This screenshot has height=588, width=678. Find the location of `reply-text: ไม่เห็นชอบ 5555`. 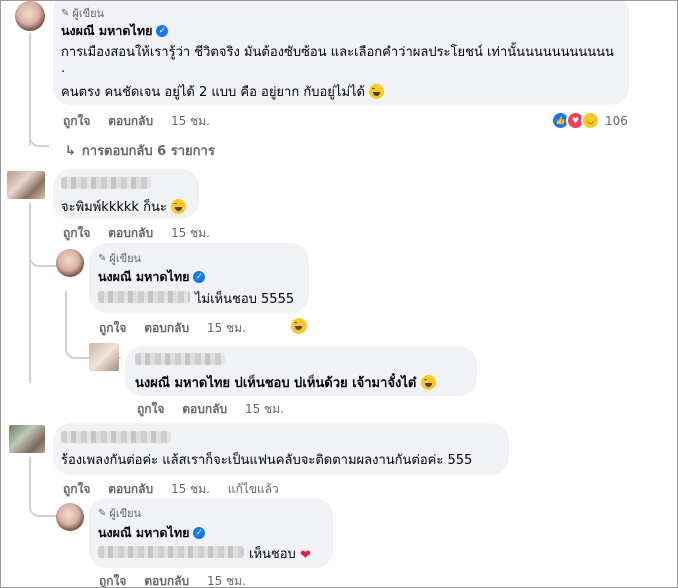

reply-text: ไม่เห็นชอบ 5555 is located at coordinates (245, 299).